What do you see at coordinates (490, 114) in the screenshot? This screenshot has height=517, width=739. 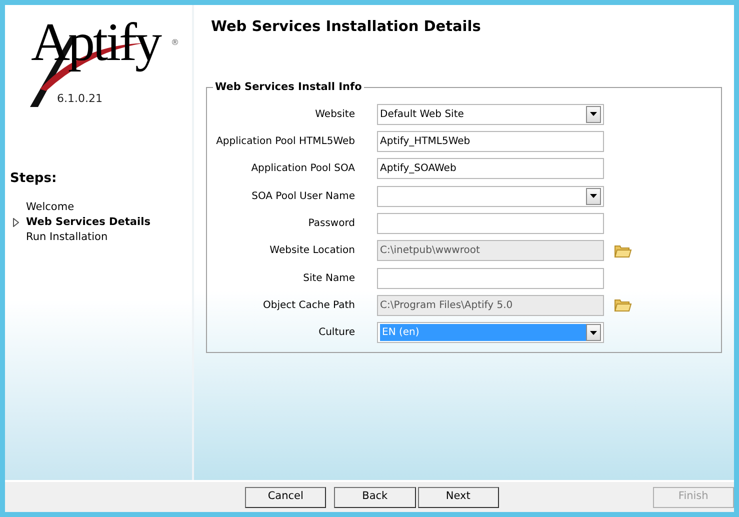 I see `dropdown-field: Default Web Site` at bounding box center [490, 114].